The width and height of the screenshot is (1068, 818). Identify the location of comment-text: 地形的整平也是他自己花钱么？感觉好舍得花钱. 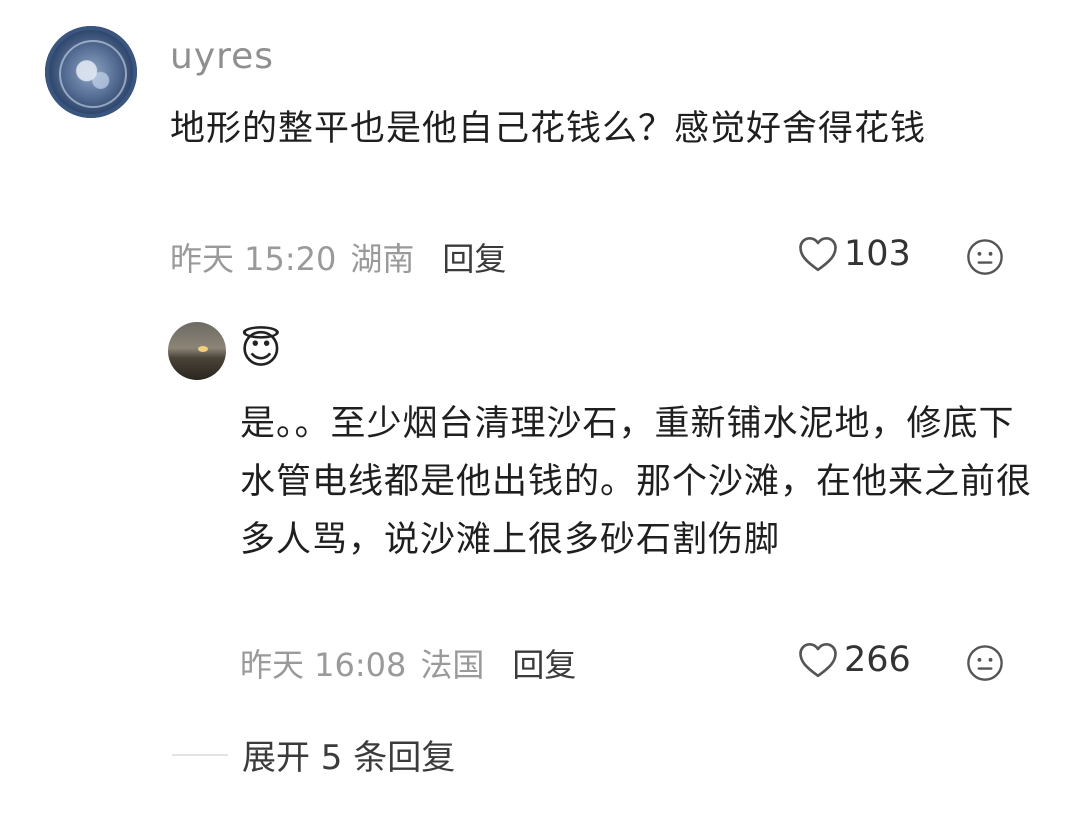
(548, 129).